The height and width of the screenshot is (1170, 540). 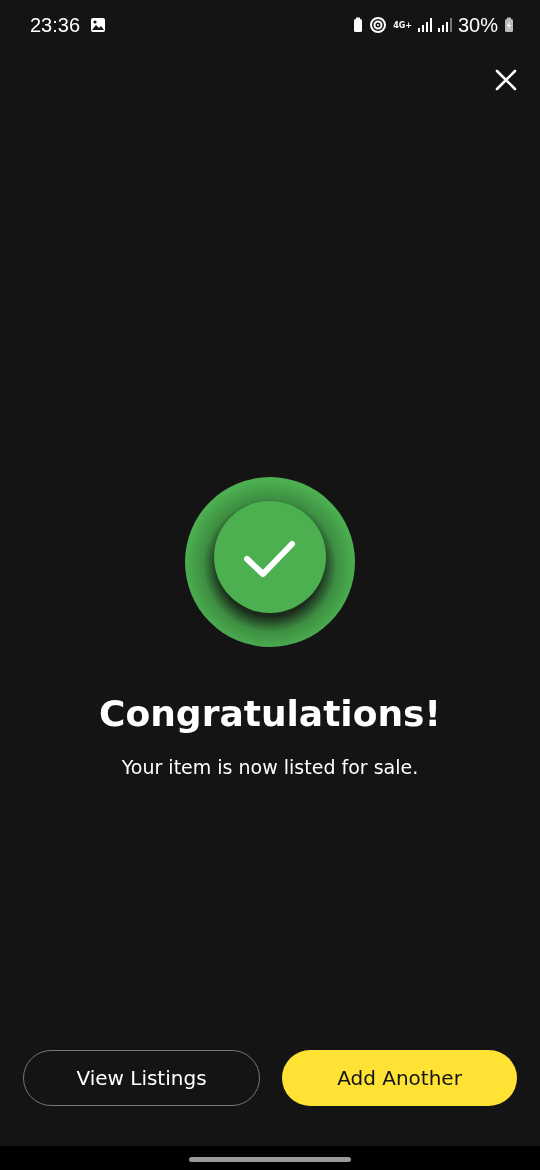 What do you see at coordinates (98, 25) in the screenshot?
I see `image-icon` at bounding box center [98, 25].